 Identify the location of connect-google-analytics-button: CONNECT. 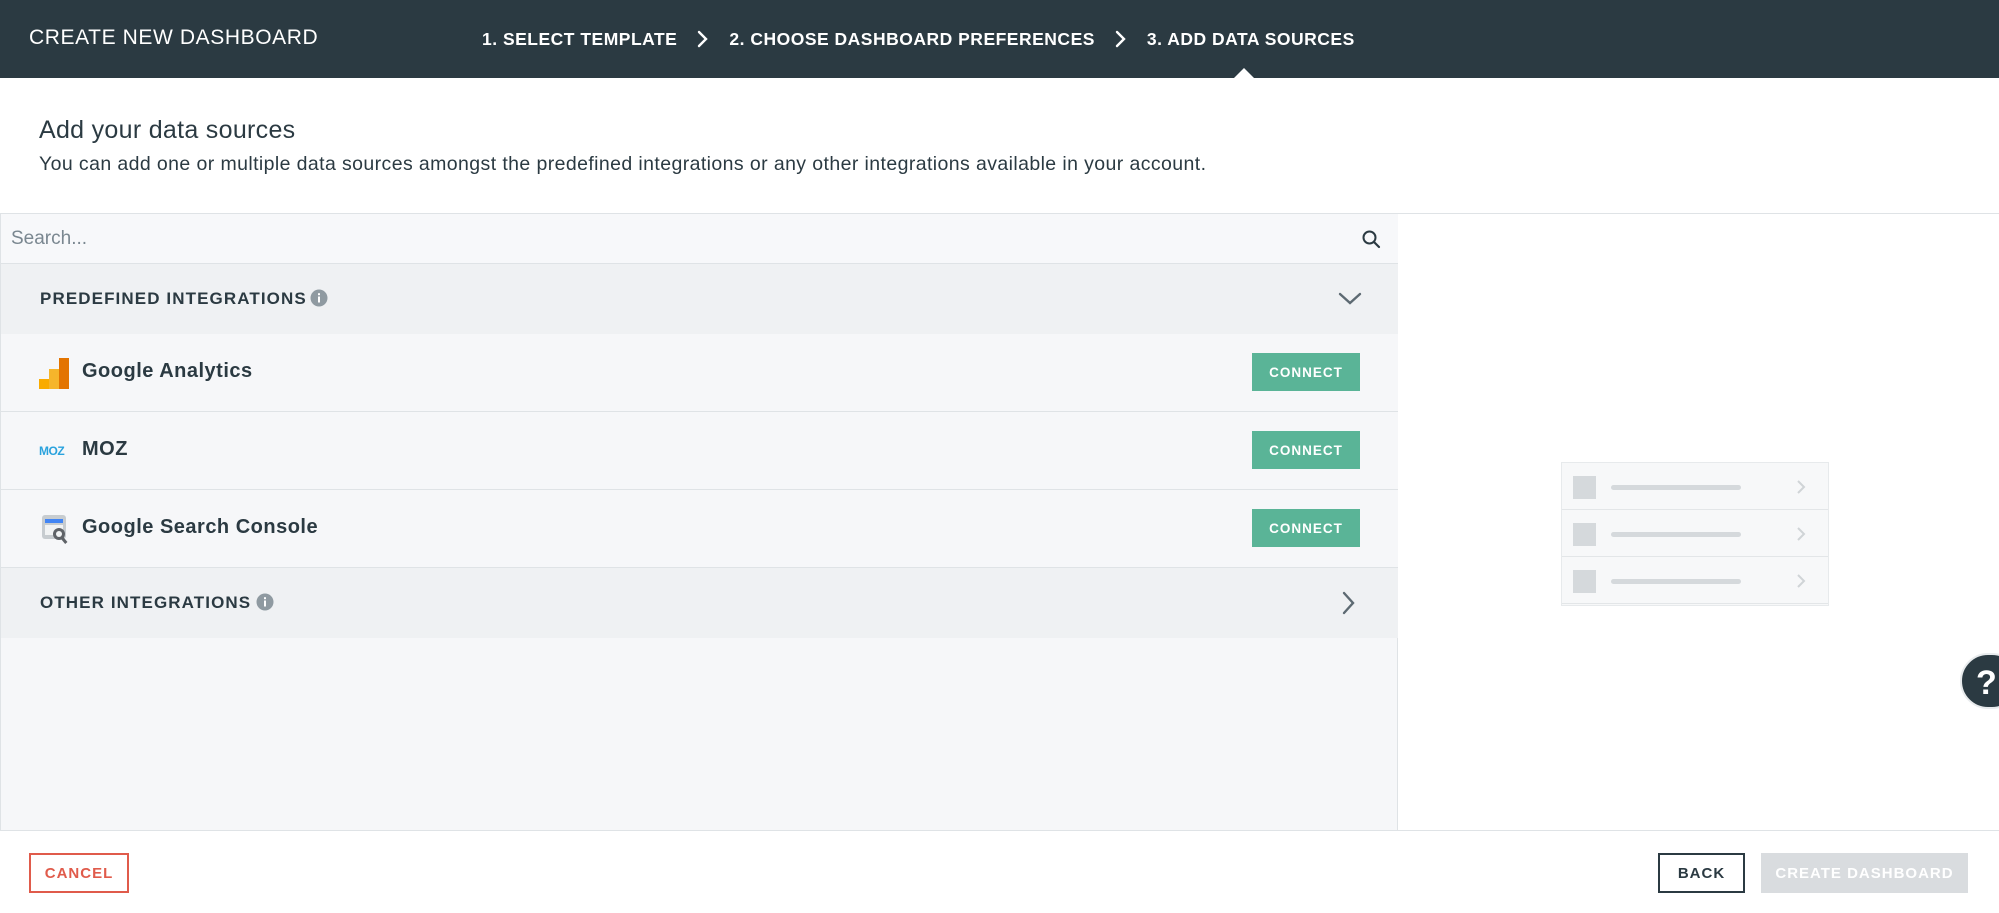
(1306, 372).